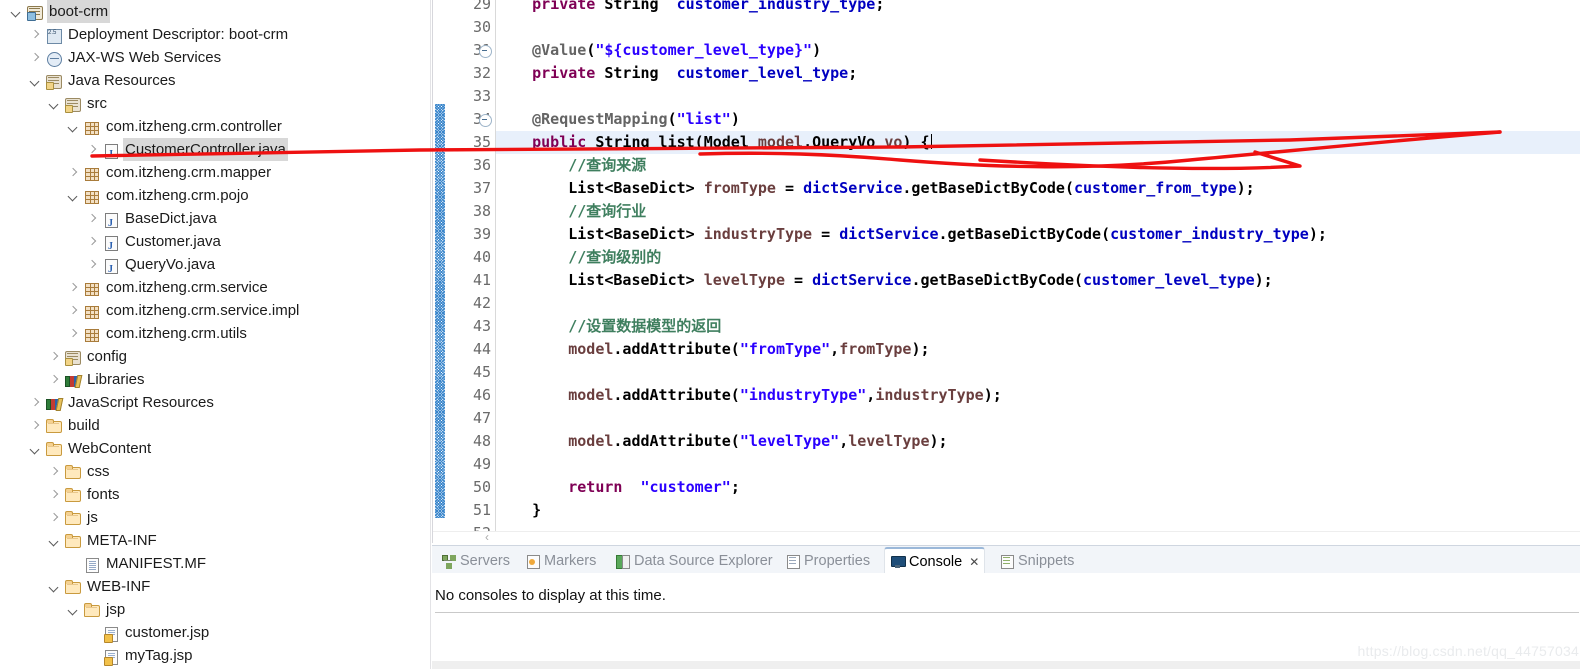 The image size is (1587, 669). I want to click on code-token: List<BaseDict>, so click(600, 280).